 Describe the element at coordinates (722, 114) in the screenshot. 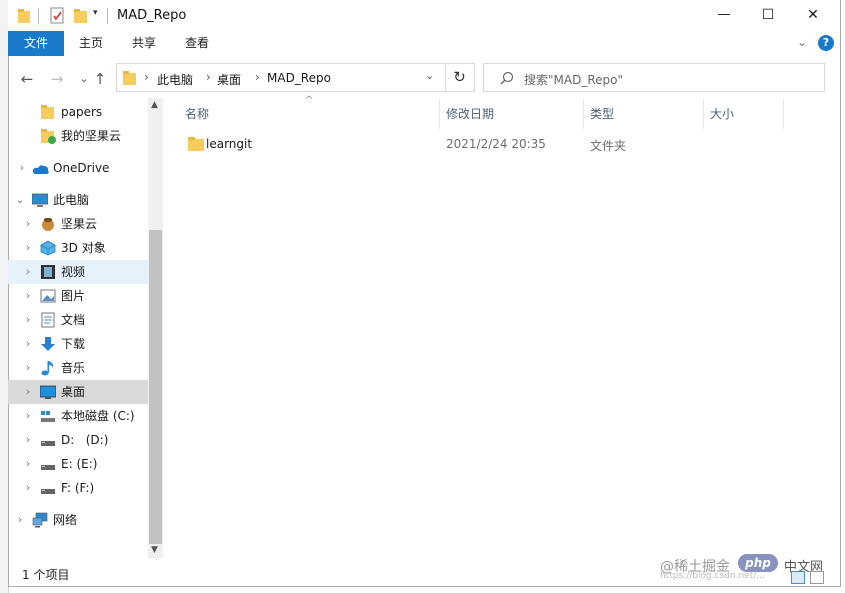

I see `column-header-size: 大小` at that location.